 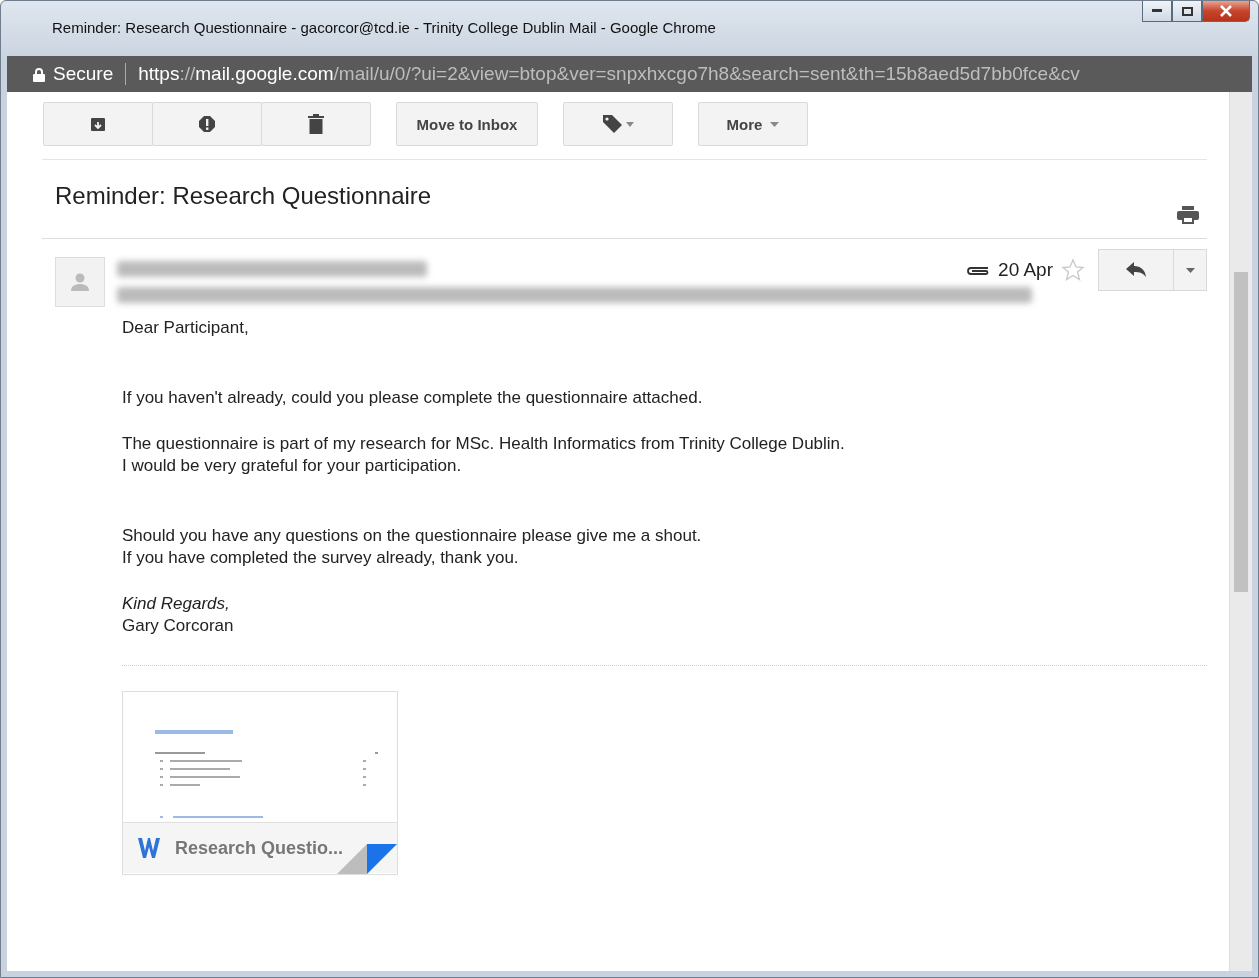 What do you see at coordinates (1240, 531) in the screenshot?
I see `scrollbar` at bounding box center [1240, 531].